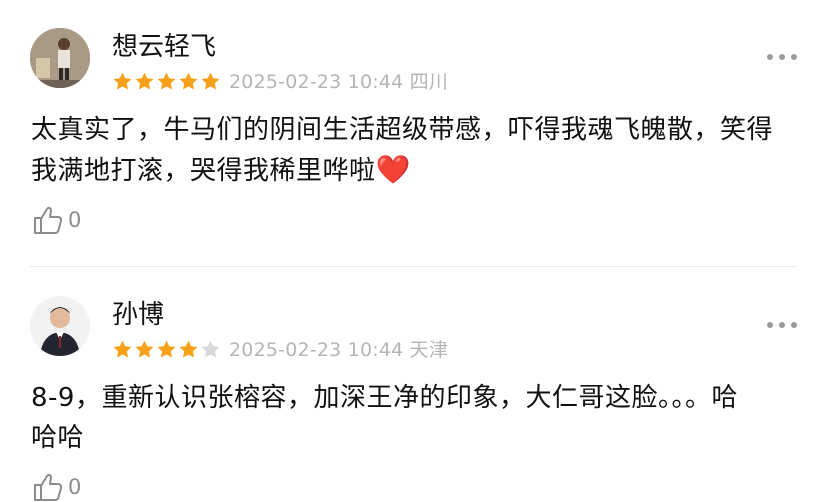 The image size is (827, 502). I want to click on review-location: 四川, so click(429, 82).